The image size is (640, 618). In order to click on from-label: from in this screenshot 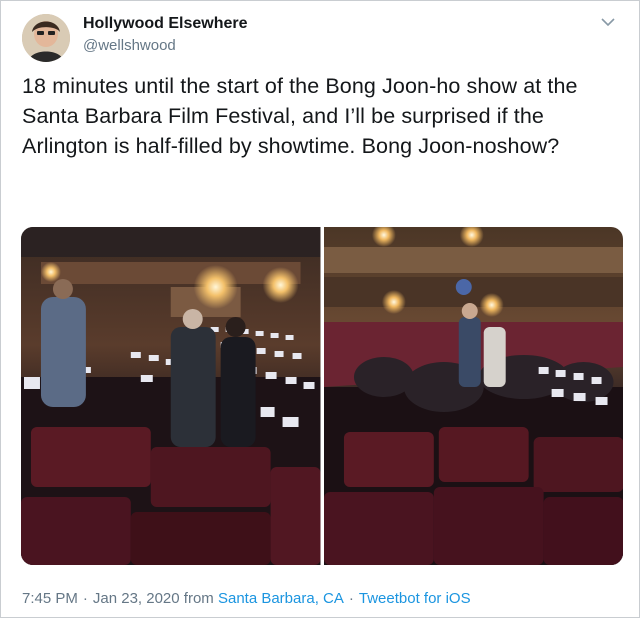, I will do `click(198, 598)`.